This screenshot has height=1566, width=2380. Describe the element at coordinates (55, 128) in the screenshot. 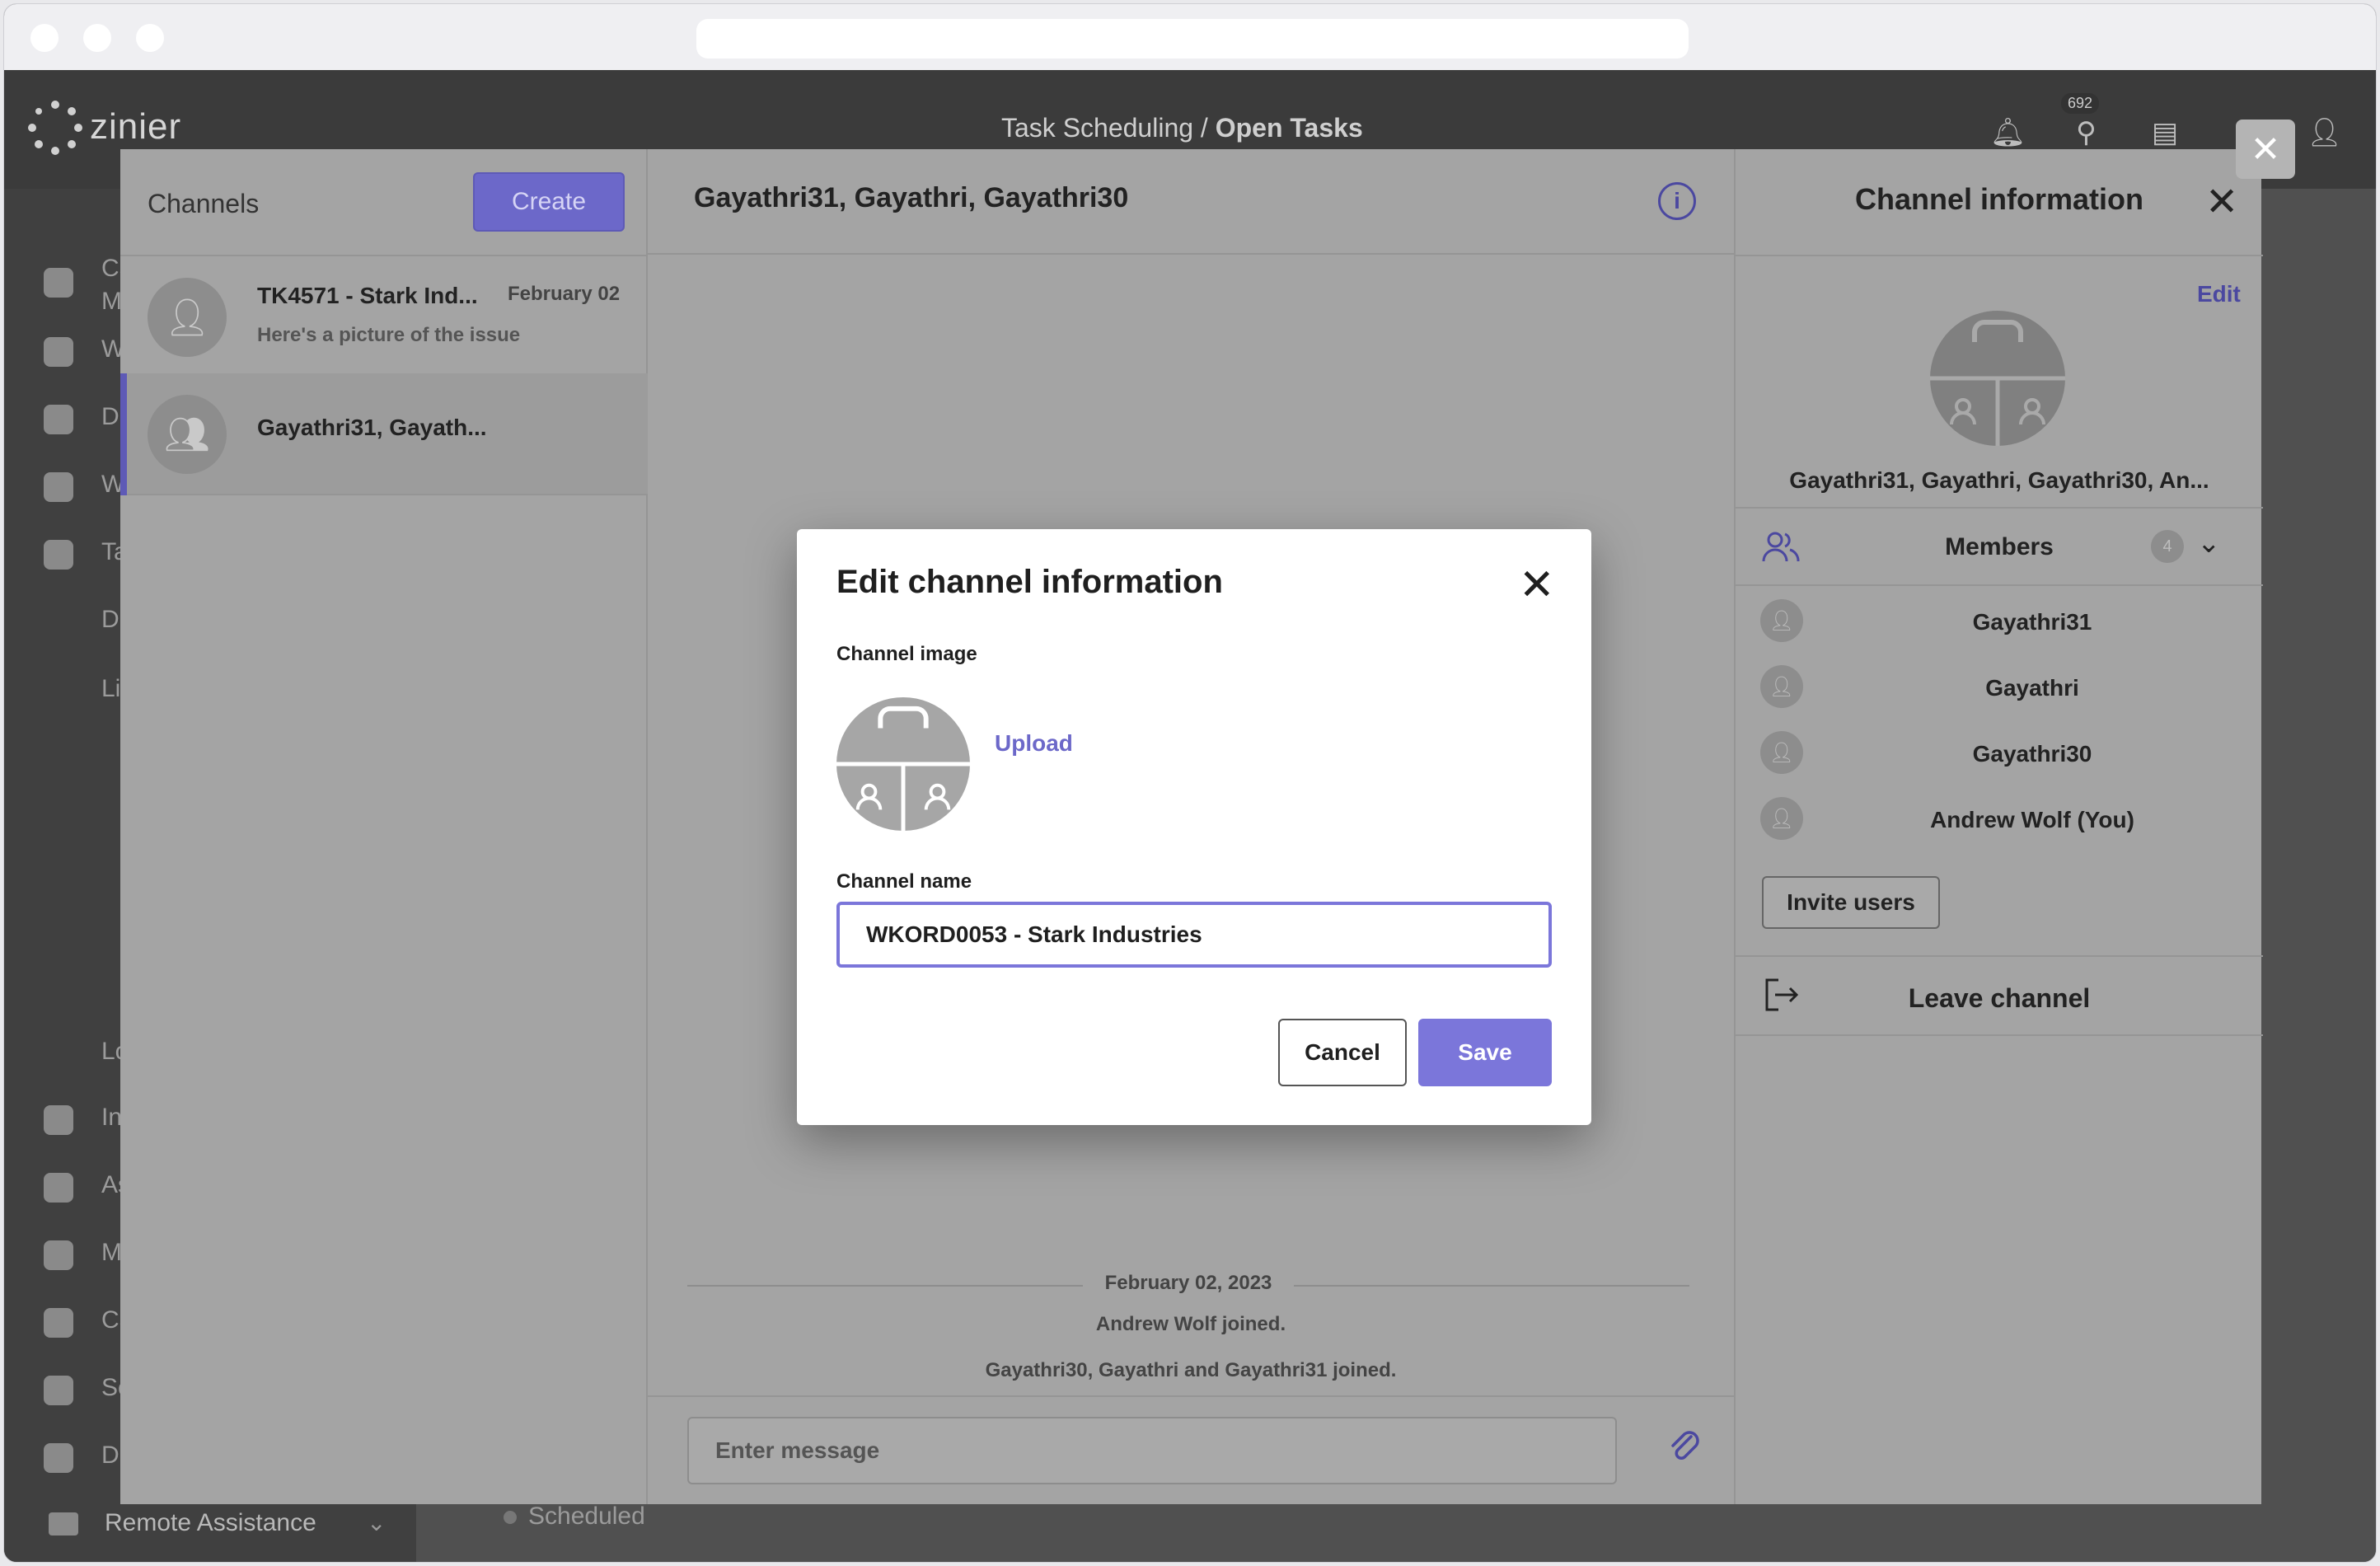

I see `zinier-logo-icon` at that location.